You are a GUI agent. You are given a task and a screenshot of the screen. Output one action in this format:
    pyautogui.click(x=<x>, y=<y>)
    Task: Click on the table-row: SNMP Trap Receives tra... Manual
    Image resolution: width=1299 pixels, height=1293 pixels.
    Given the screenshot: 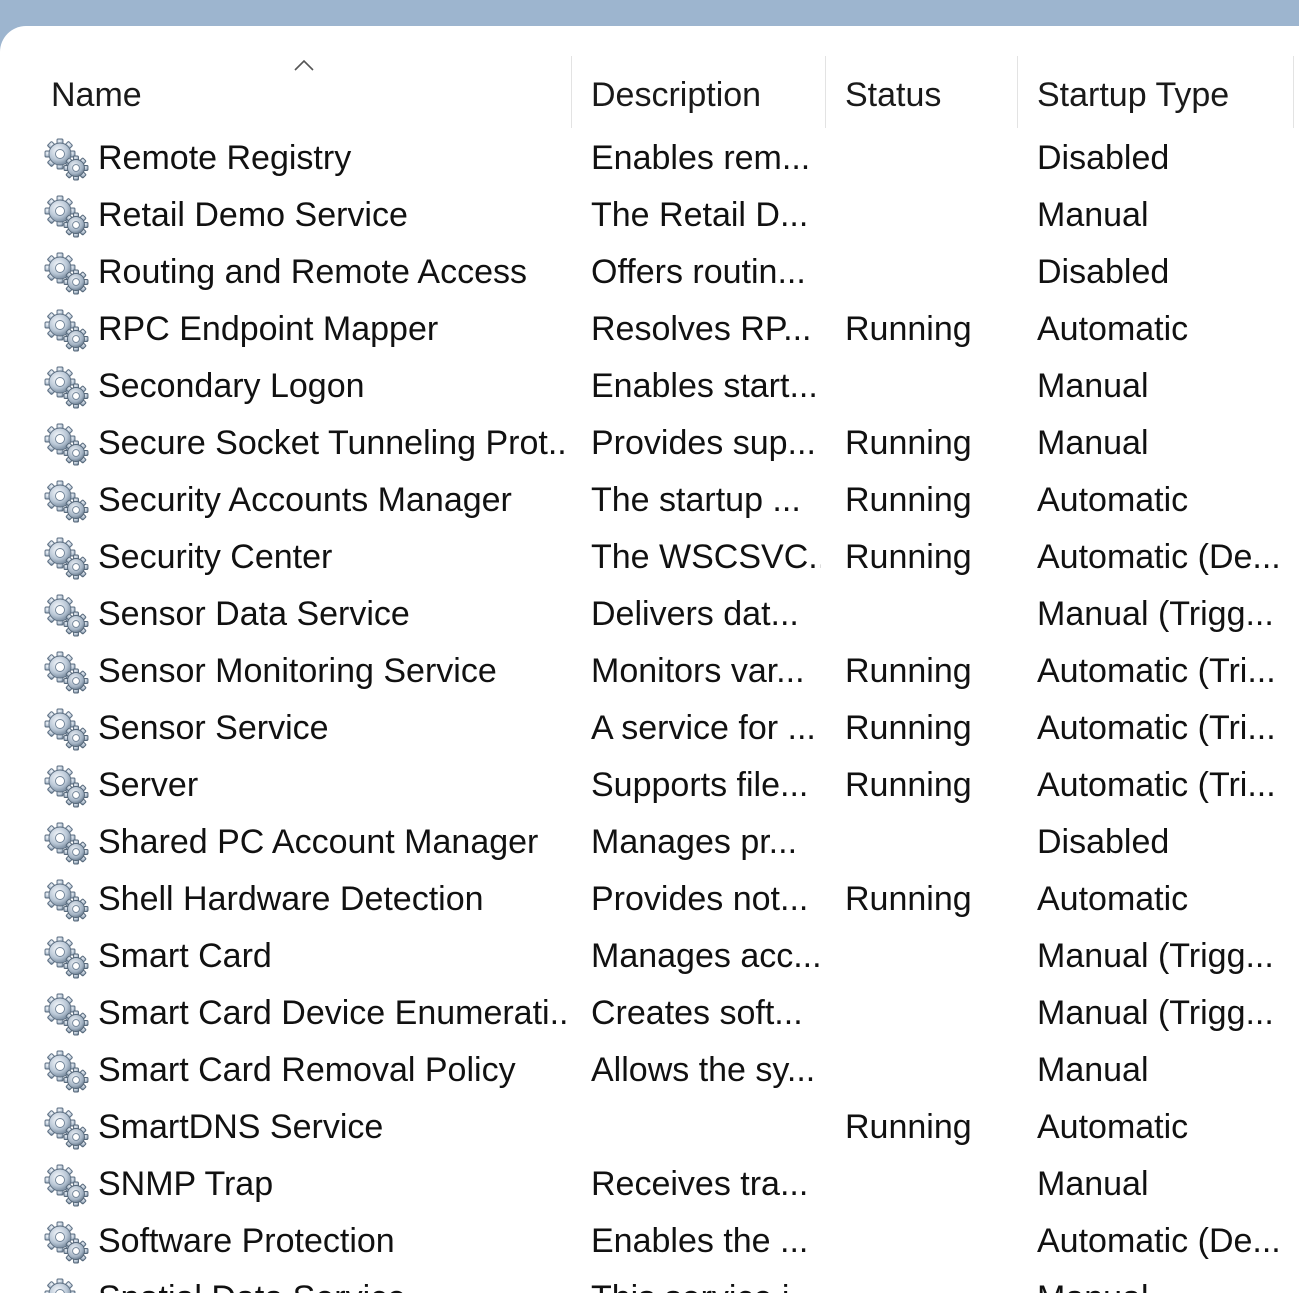 What is the action you would take?
    pyautogui.click(x=649, y=1184)
    